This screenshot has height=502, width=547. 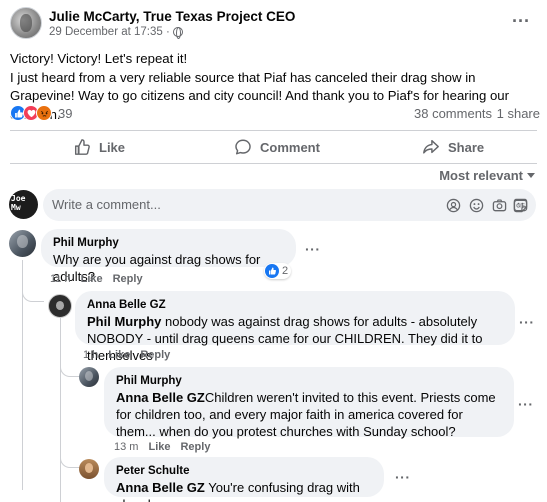 I want to click on comment-button-label: Comment, so click(x=290, y=147).